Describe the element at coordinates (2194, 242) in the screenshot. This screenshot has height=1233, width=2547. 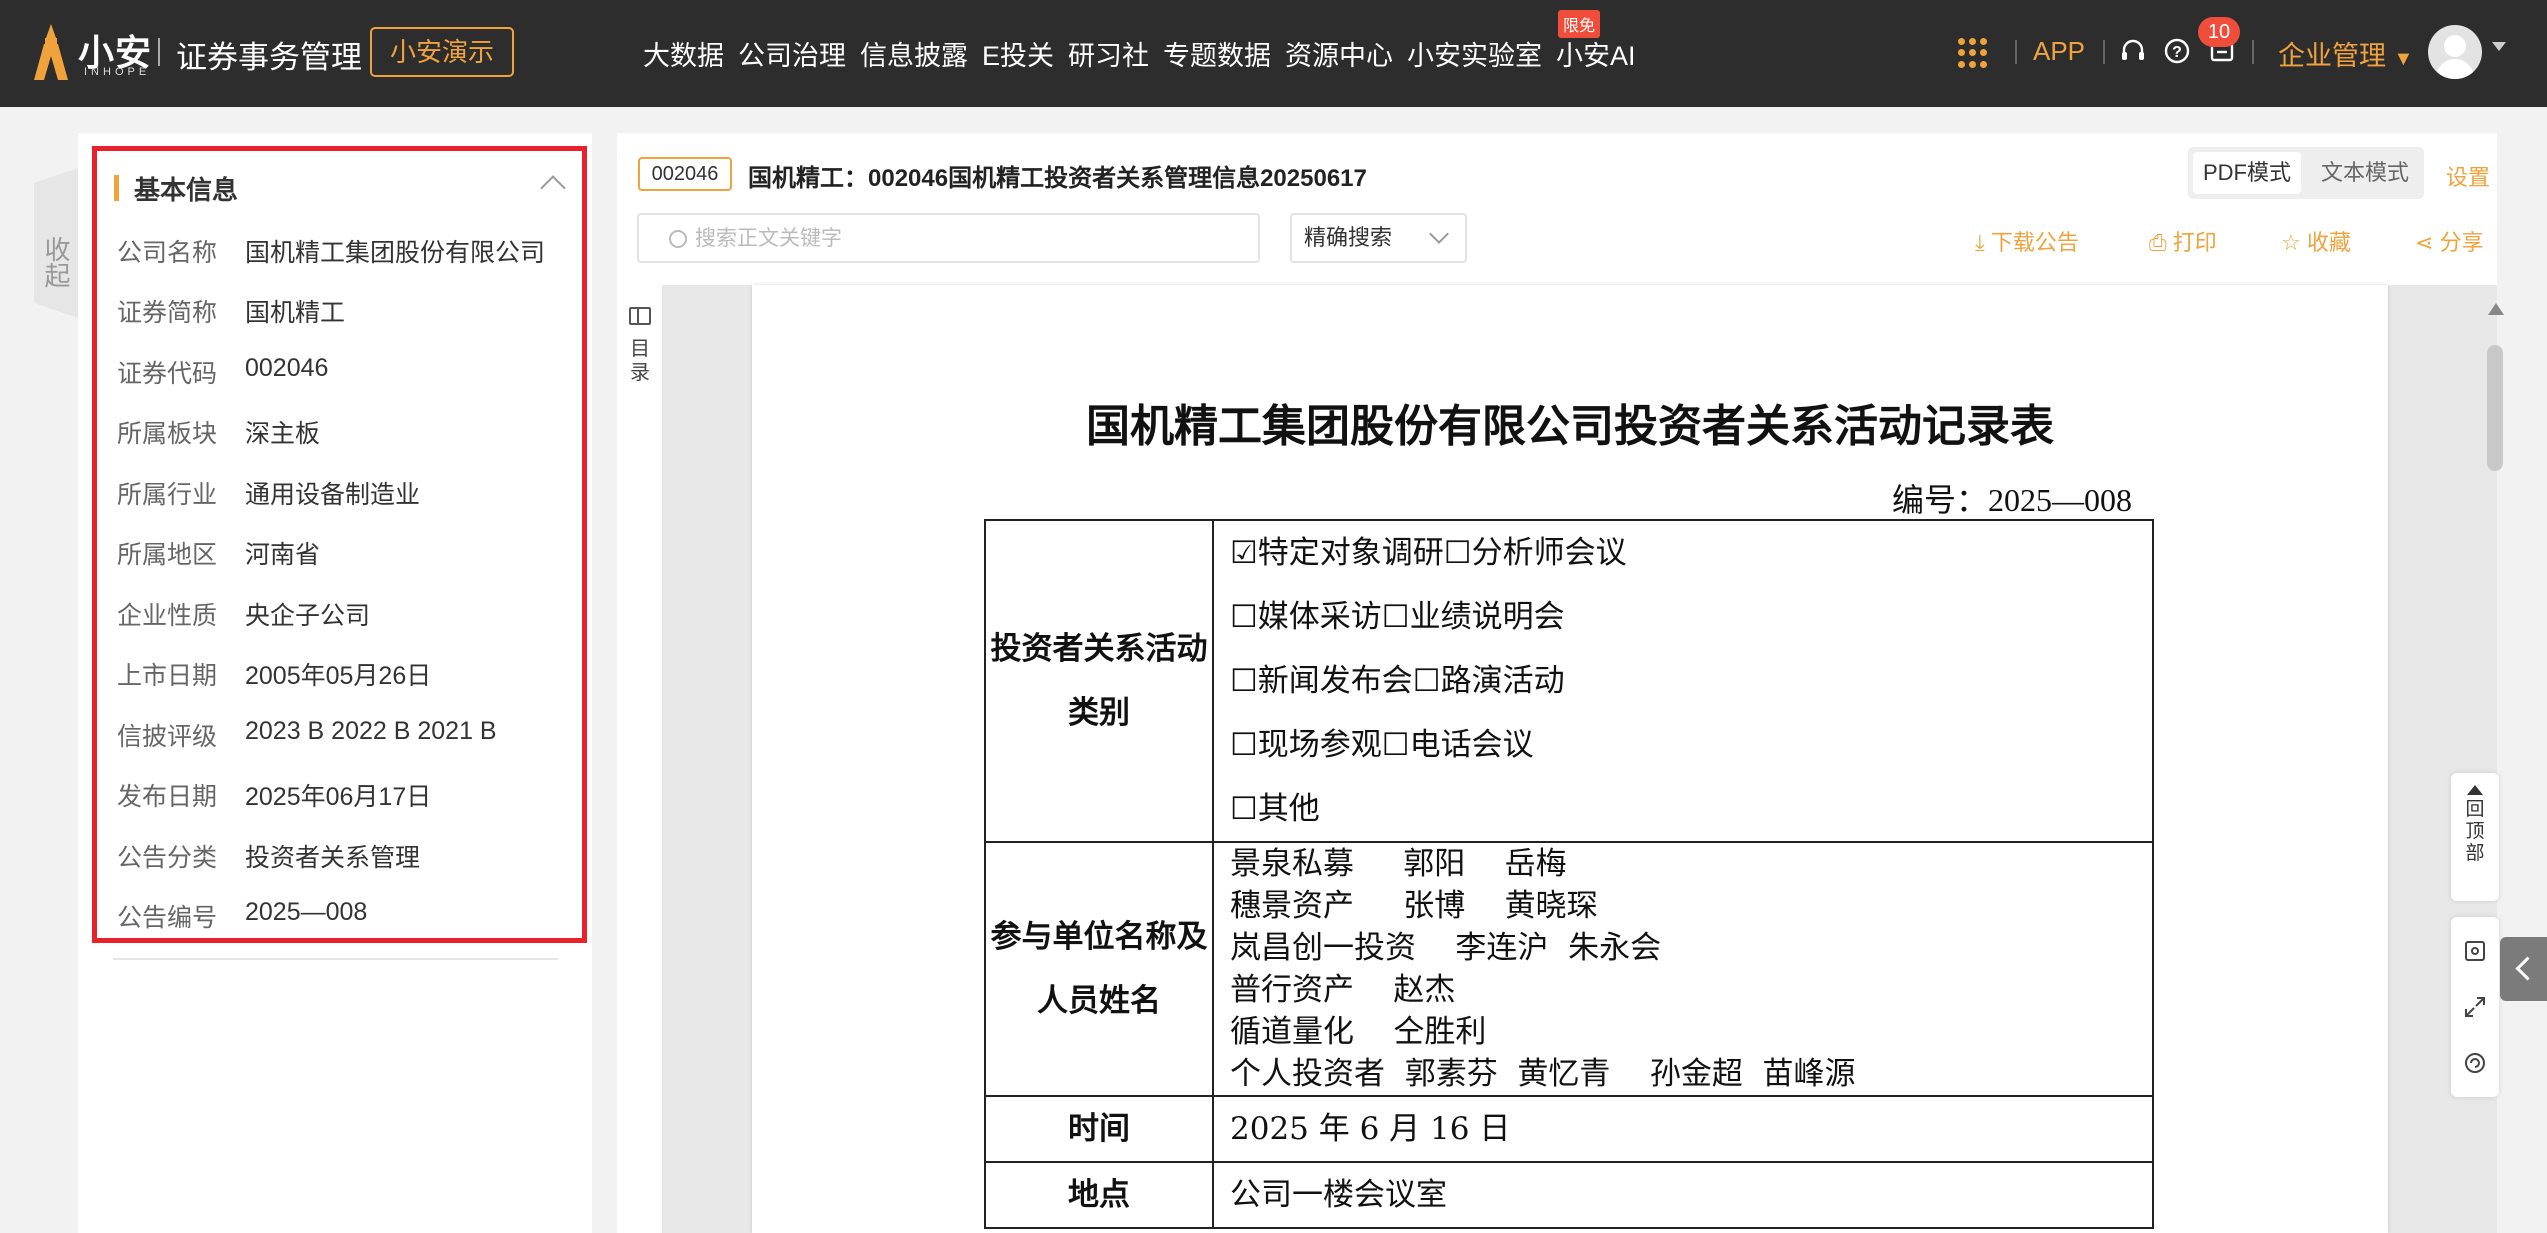
I see `print-label: 打印` at that location.